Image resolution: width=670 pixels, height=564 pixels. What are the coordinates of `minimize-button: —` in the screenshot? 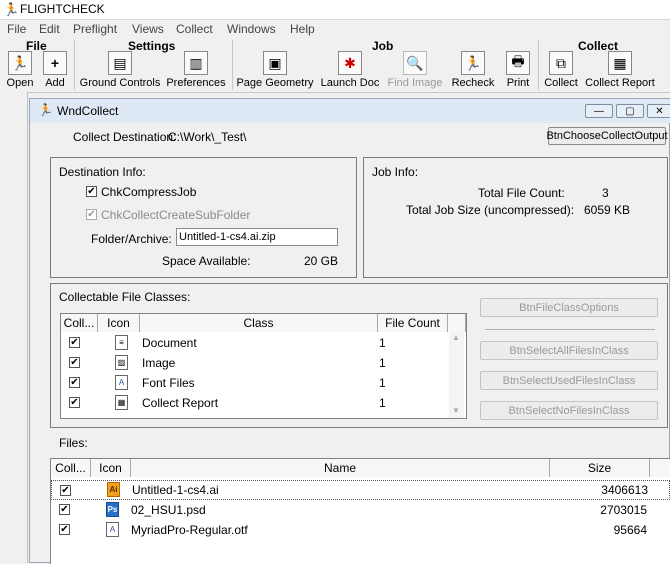 It's located at (599, 111).